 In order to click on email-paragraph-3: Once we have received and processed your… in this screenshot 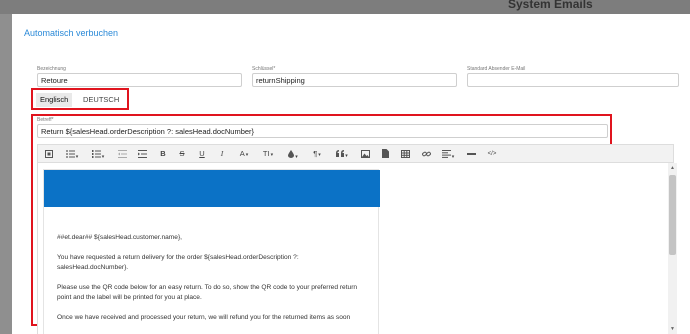, I will do `click(204, 317)`.